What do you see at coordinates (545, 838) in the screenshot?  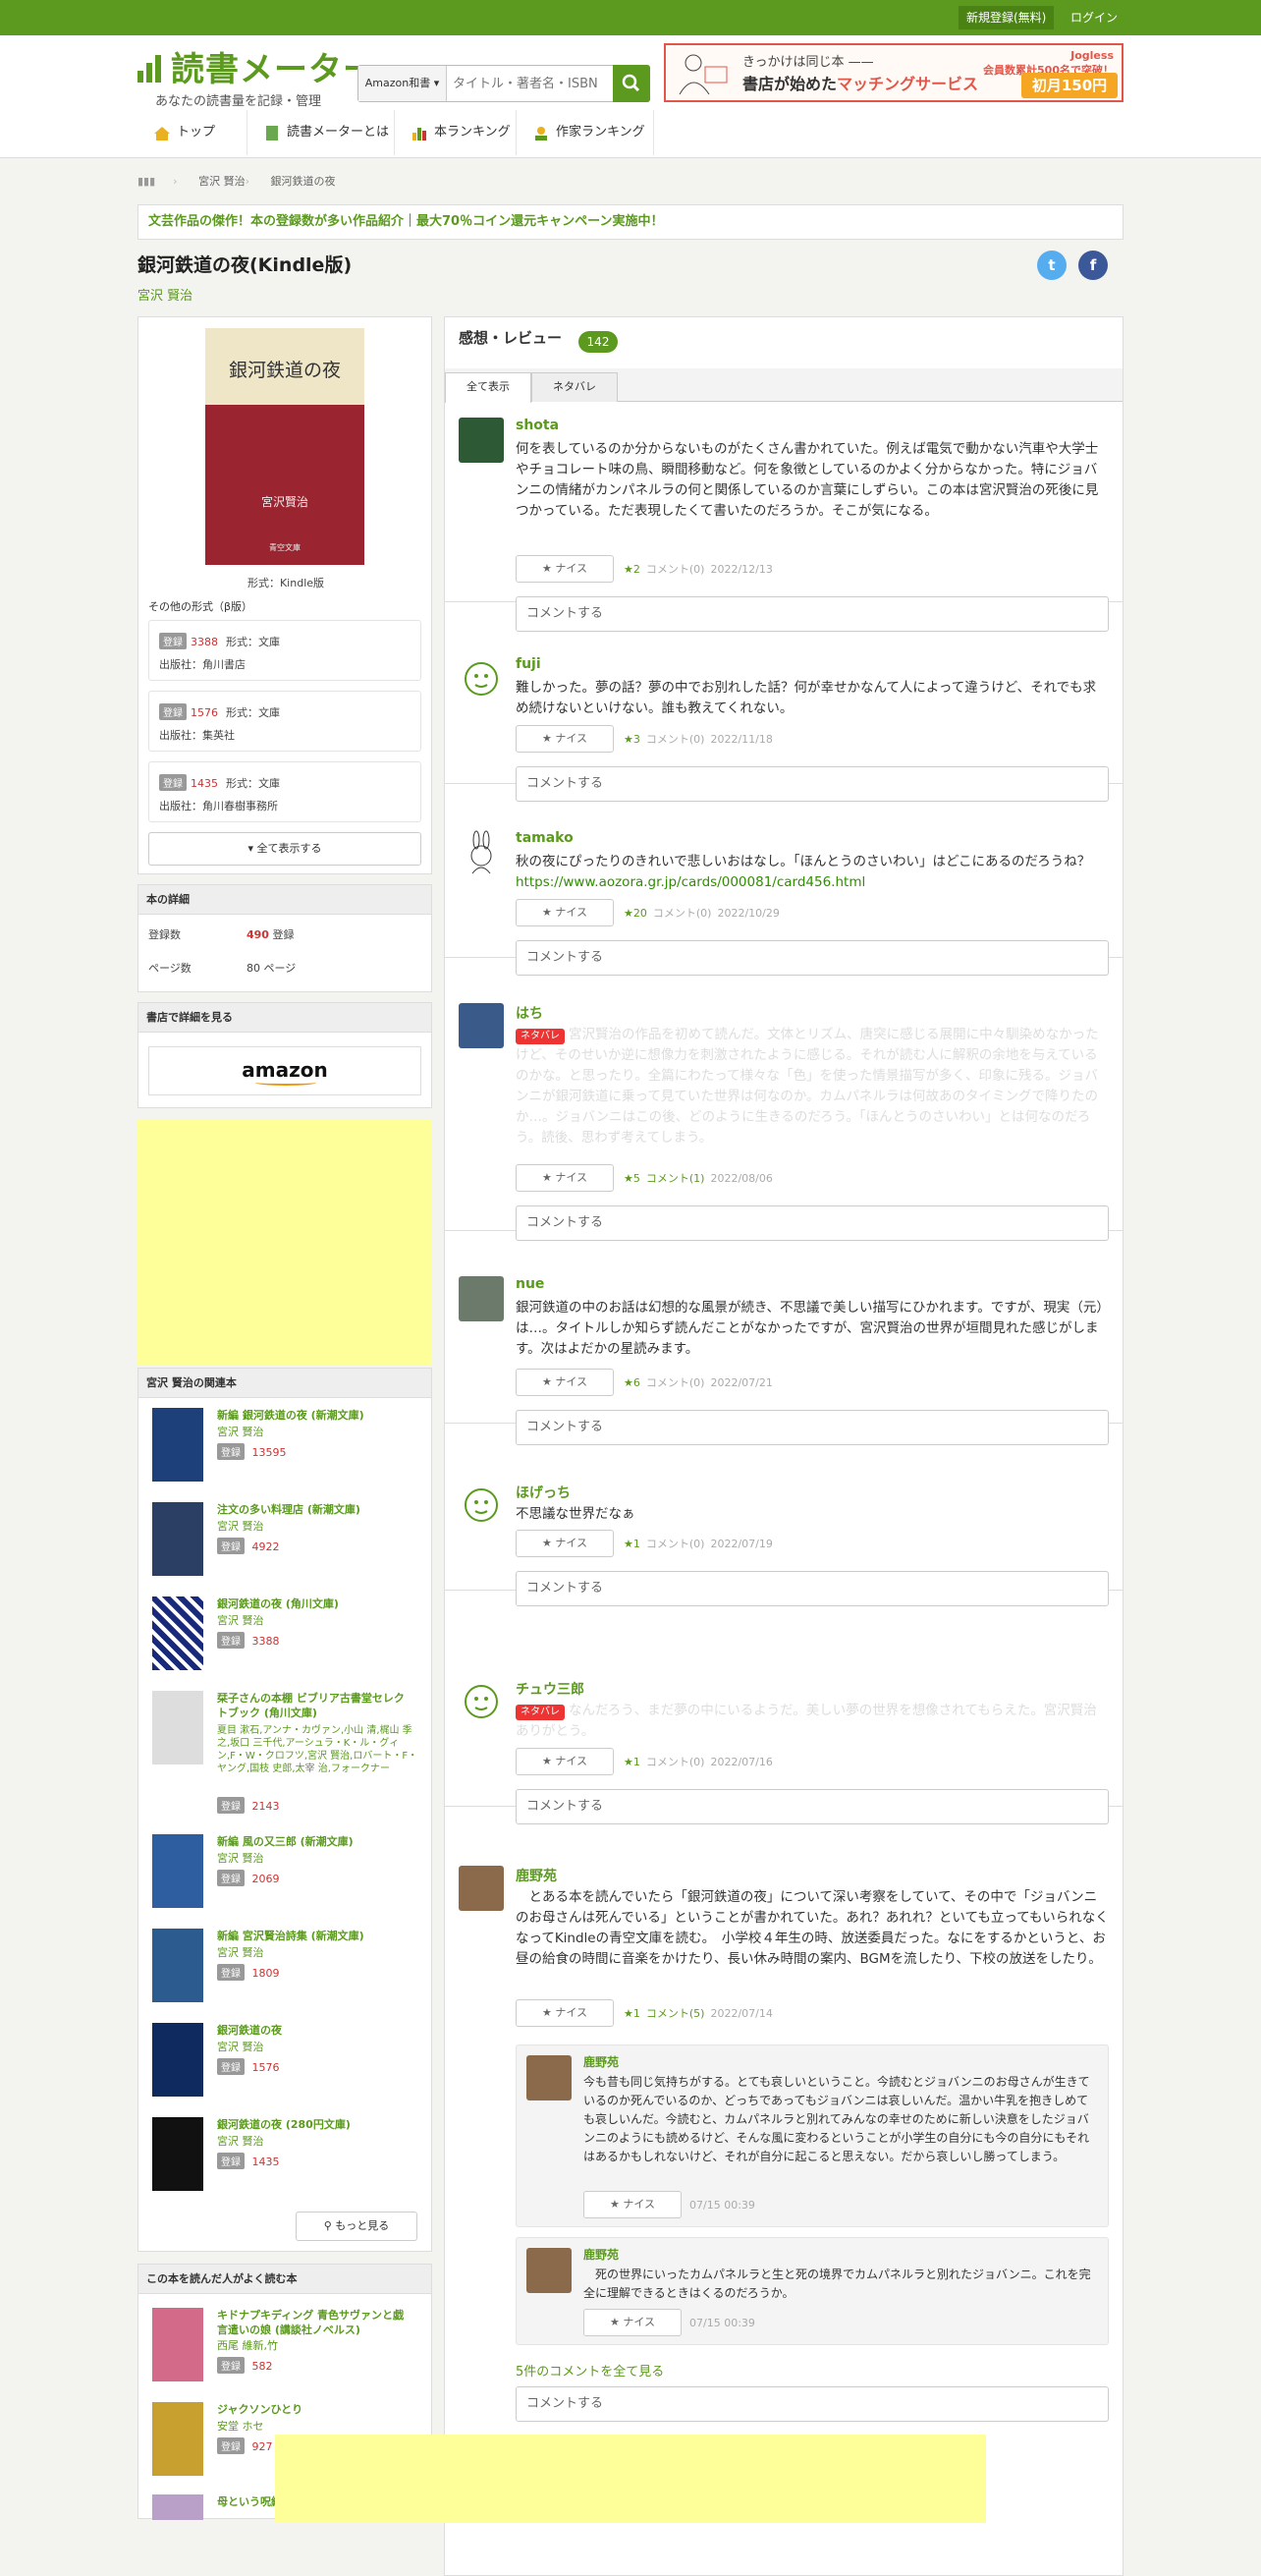 I see `review-user: tamako` at bounding box center [545, 838].